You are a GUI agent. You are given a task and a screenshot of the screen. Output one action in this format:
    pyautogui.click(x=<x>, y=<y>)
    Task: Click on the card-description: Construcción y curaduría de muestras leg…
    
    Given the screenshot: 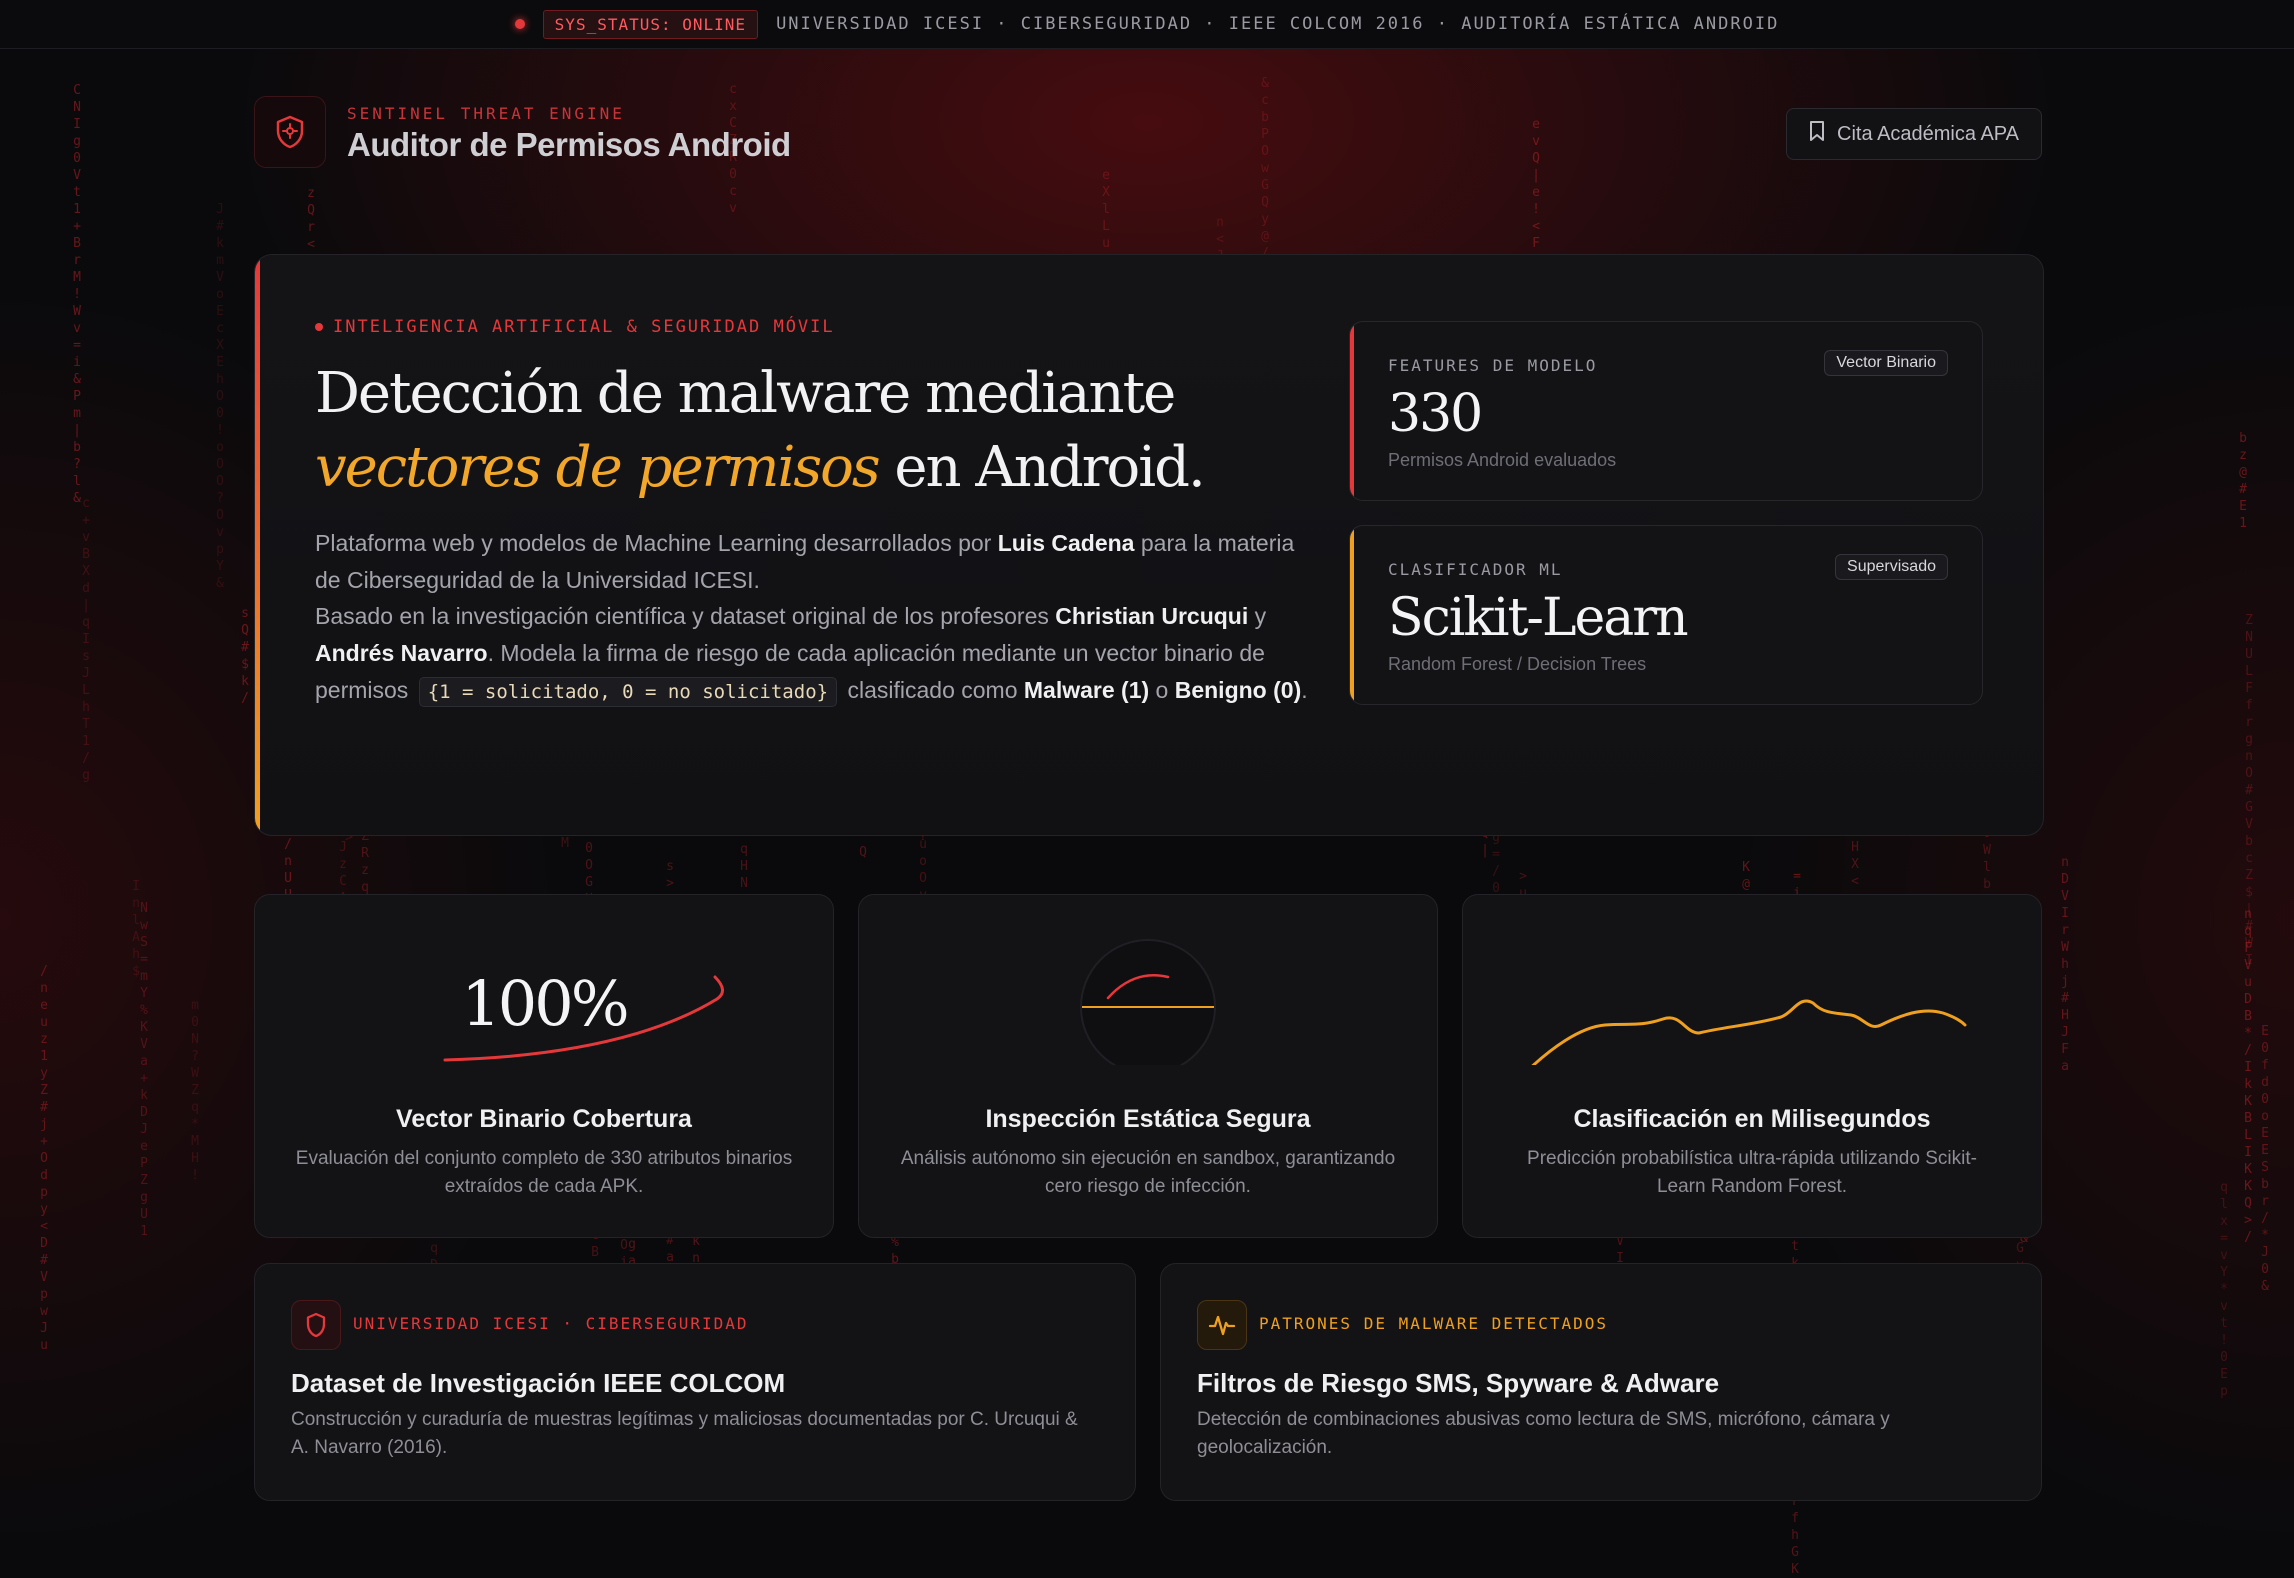 What is the action you would take?
    pyautogui.click(x=684, y=1433)
    